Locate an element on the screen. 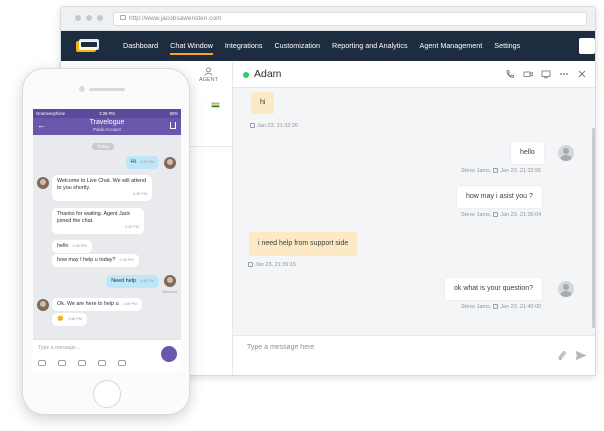 Image resolution: width=604 pixels, height=431 pixels. video-call-icon is located at coordinates (528, 74).